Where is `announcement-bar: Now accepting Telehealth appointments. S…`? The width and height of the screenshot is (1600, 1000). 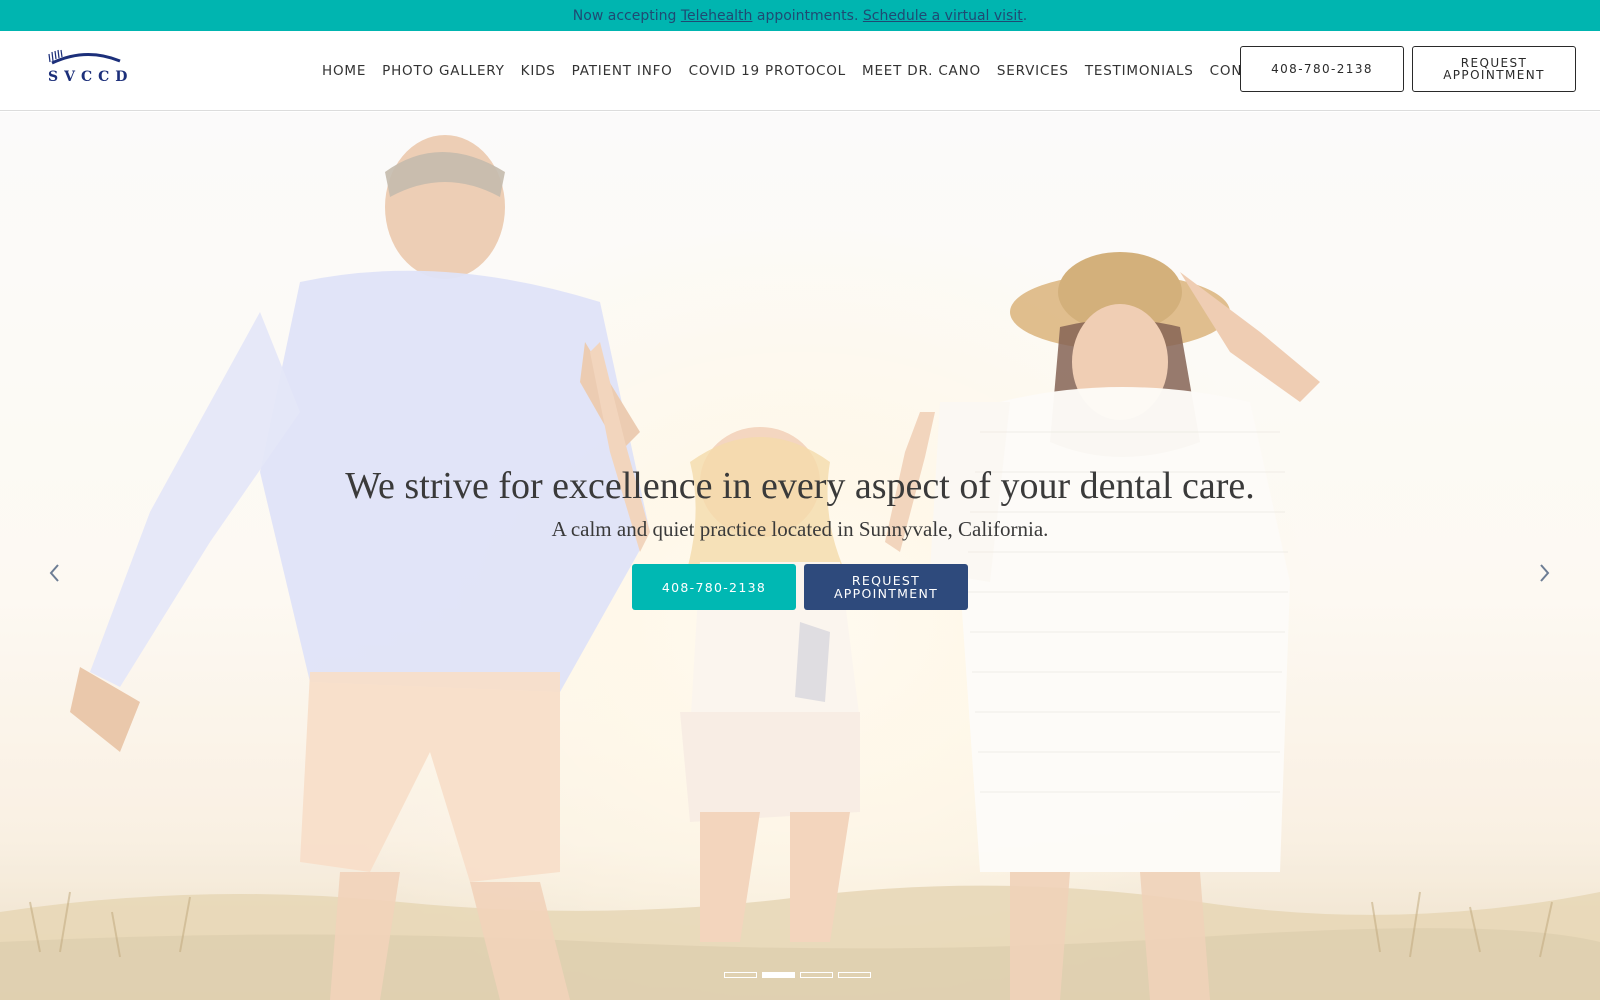
announcement-bar: Now accepting Telehealth appointments. S… is located at coordinates (800, 15).